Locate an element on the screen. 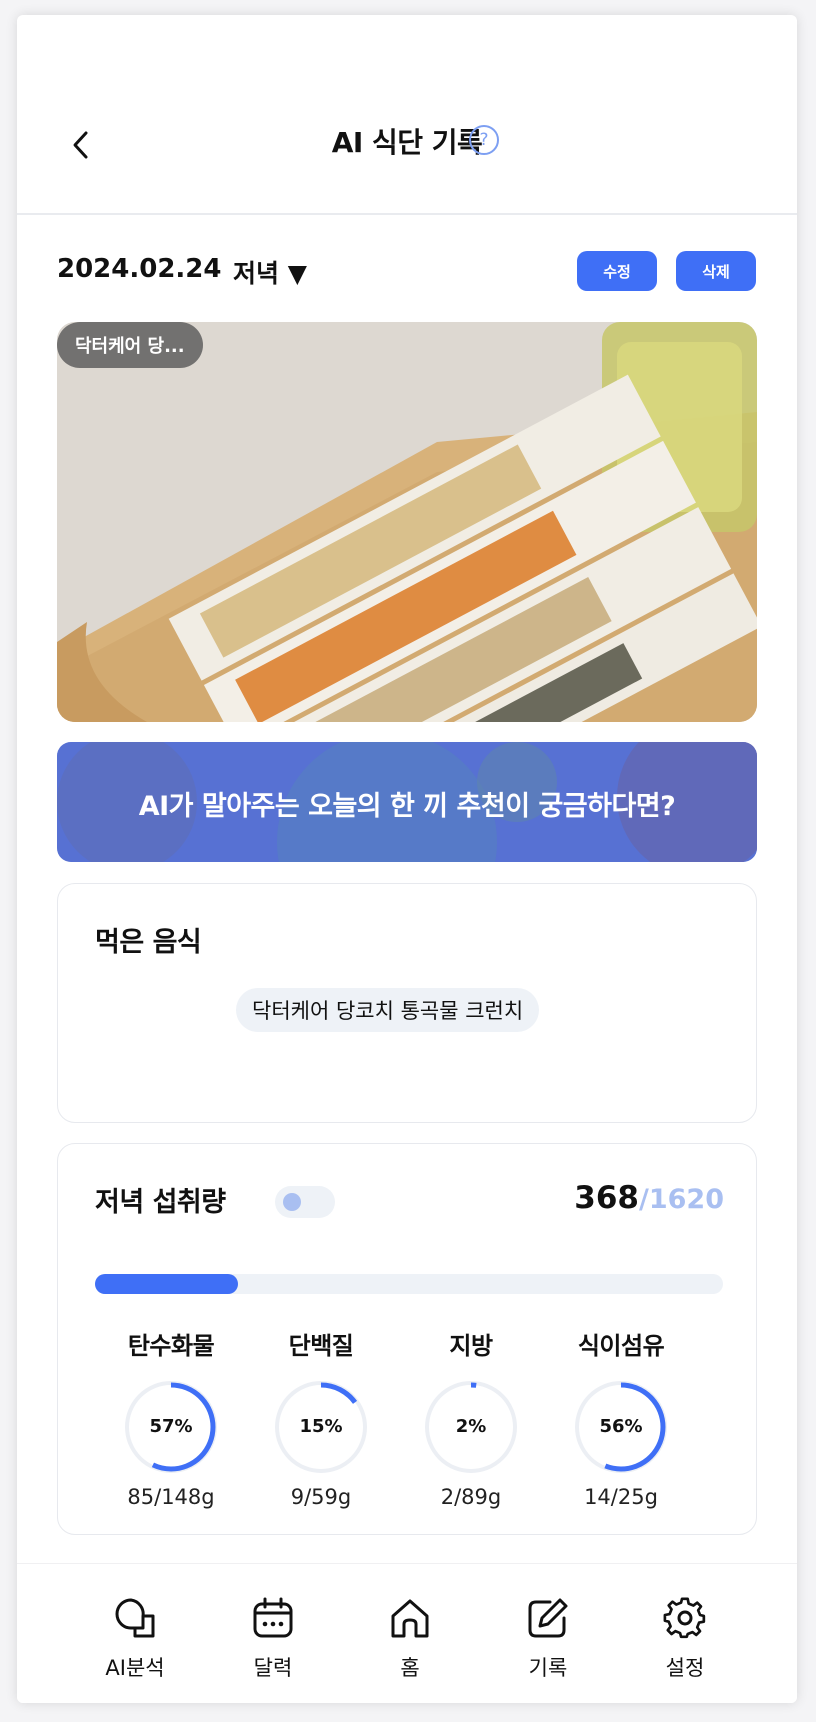 The image size is (816, 1722). calendar-icon is located at coordinates (273, 1618).